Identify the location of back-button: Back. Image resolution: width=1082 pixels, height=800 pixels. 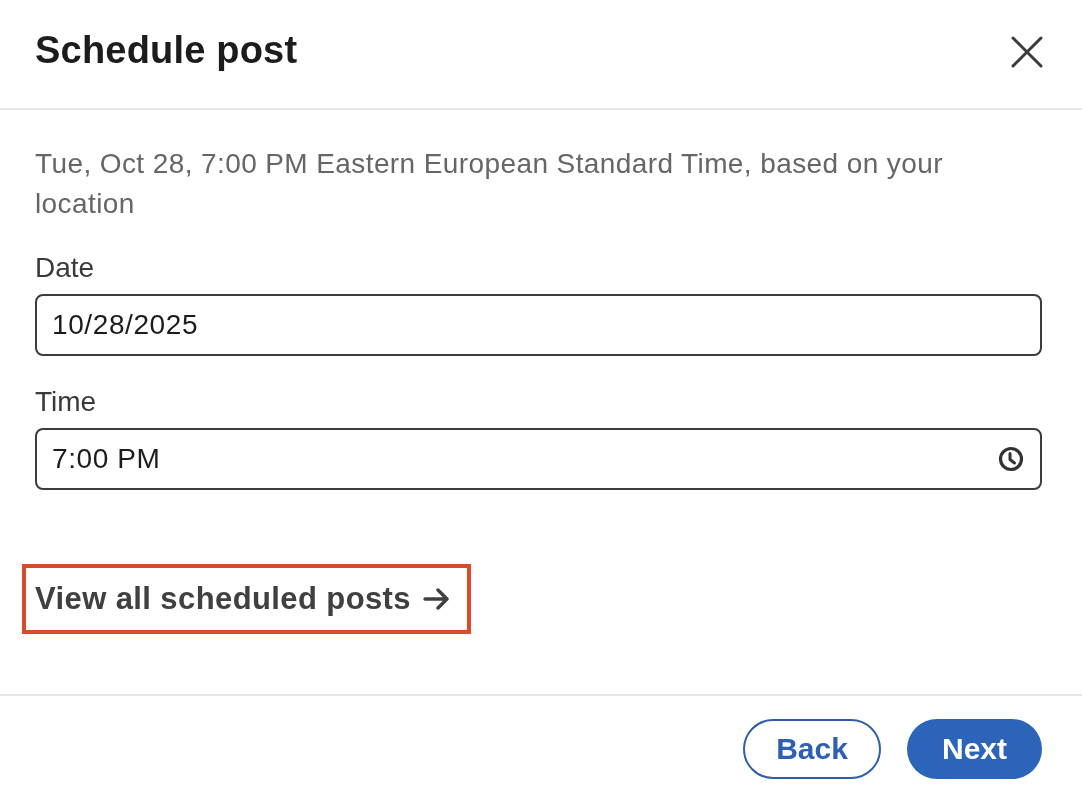
(812, 749).